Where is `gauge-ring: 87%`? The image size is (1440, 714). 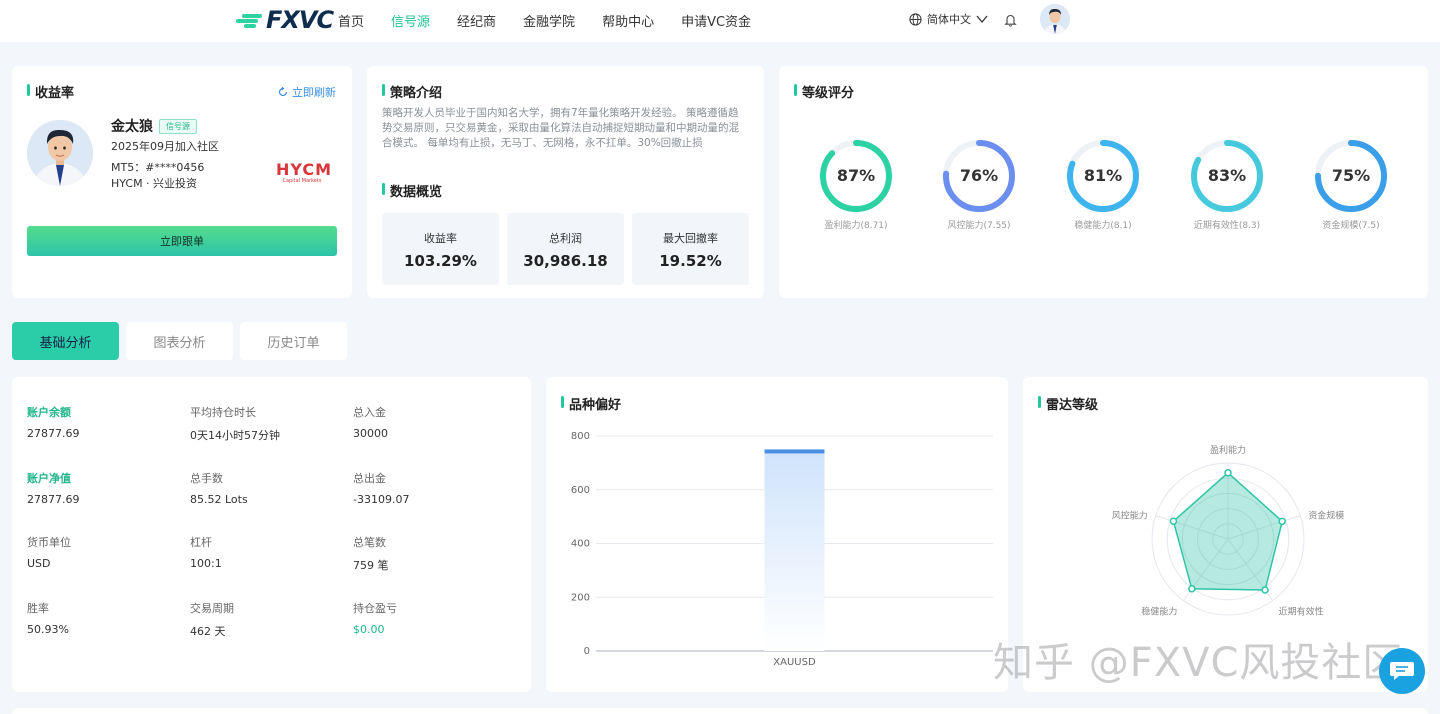 gauge-ring: 87% is located at coordinates (856, 176).